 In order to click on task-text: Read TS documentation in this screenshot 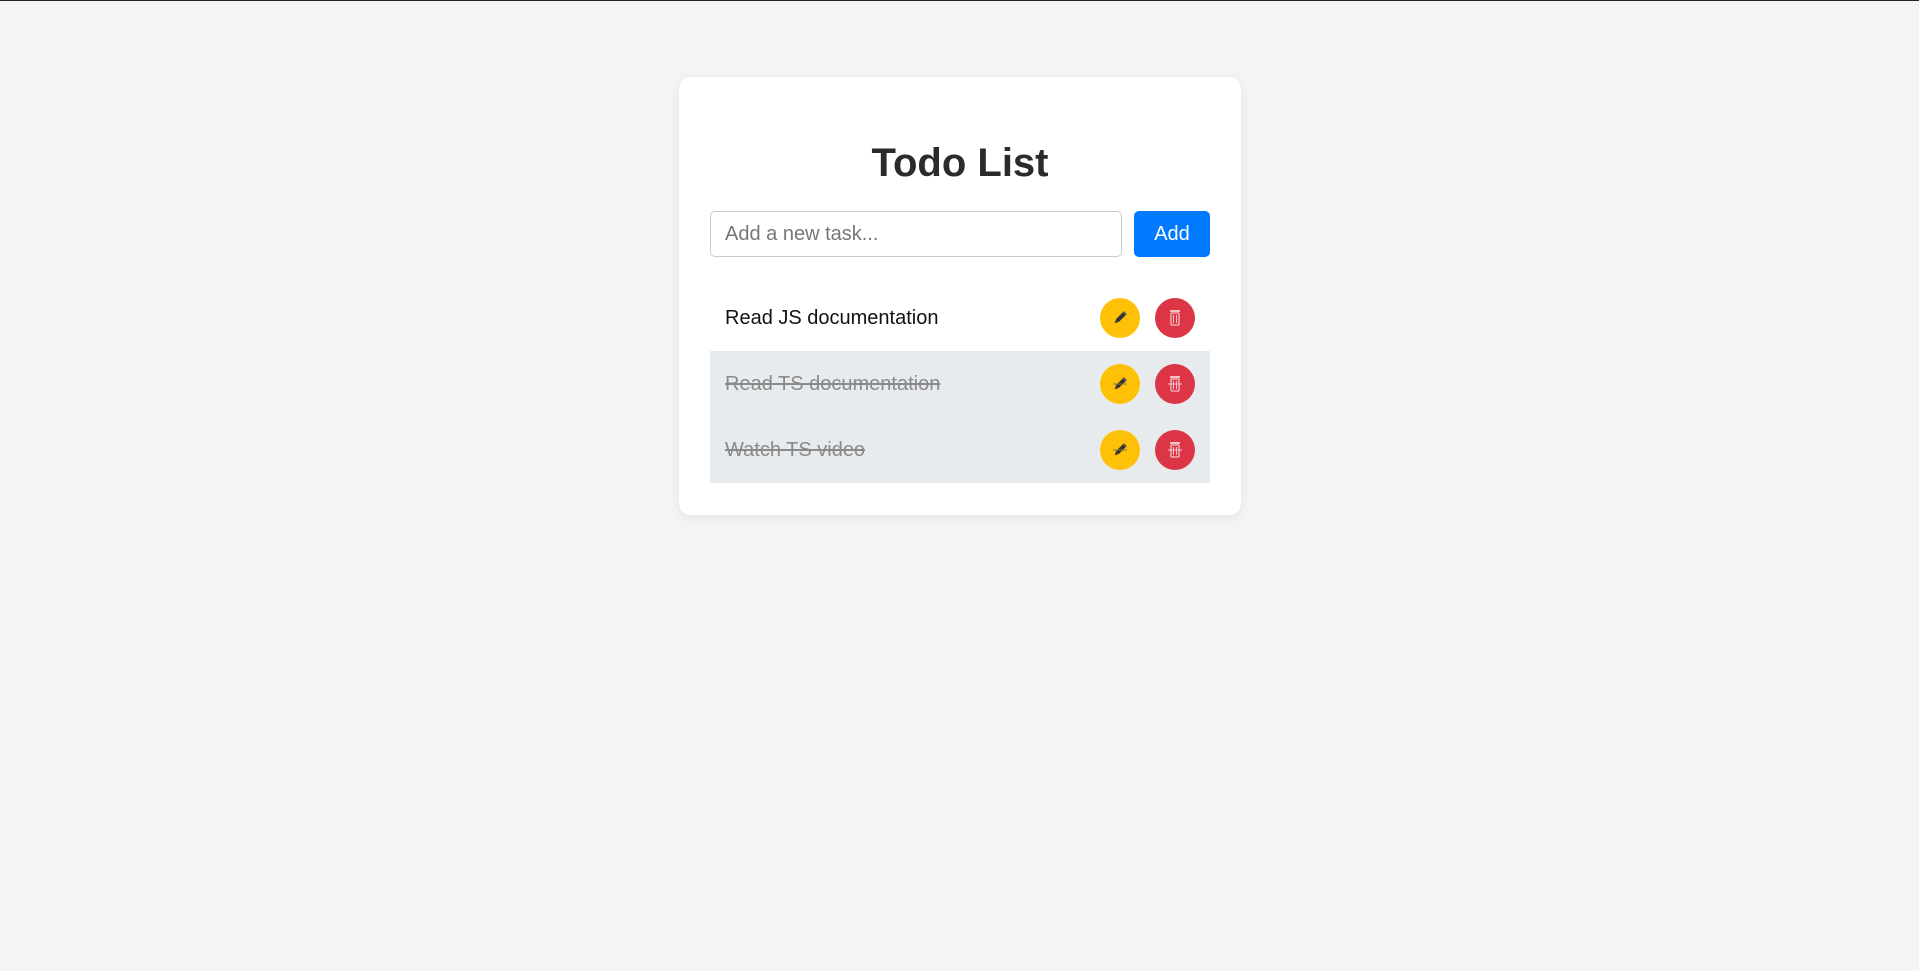, I will do `click(912, 384)`.